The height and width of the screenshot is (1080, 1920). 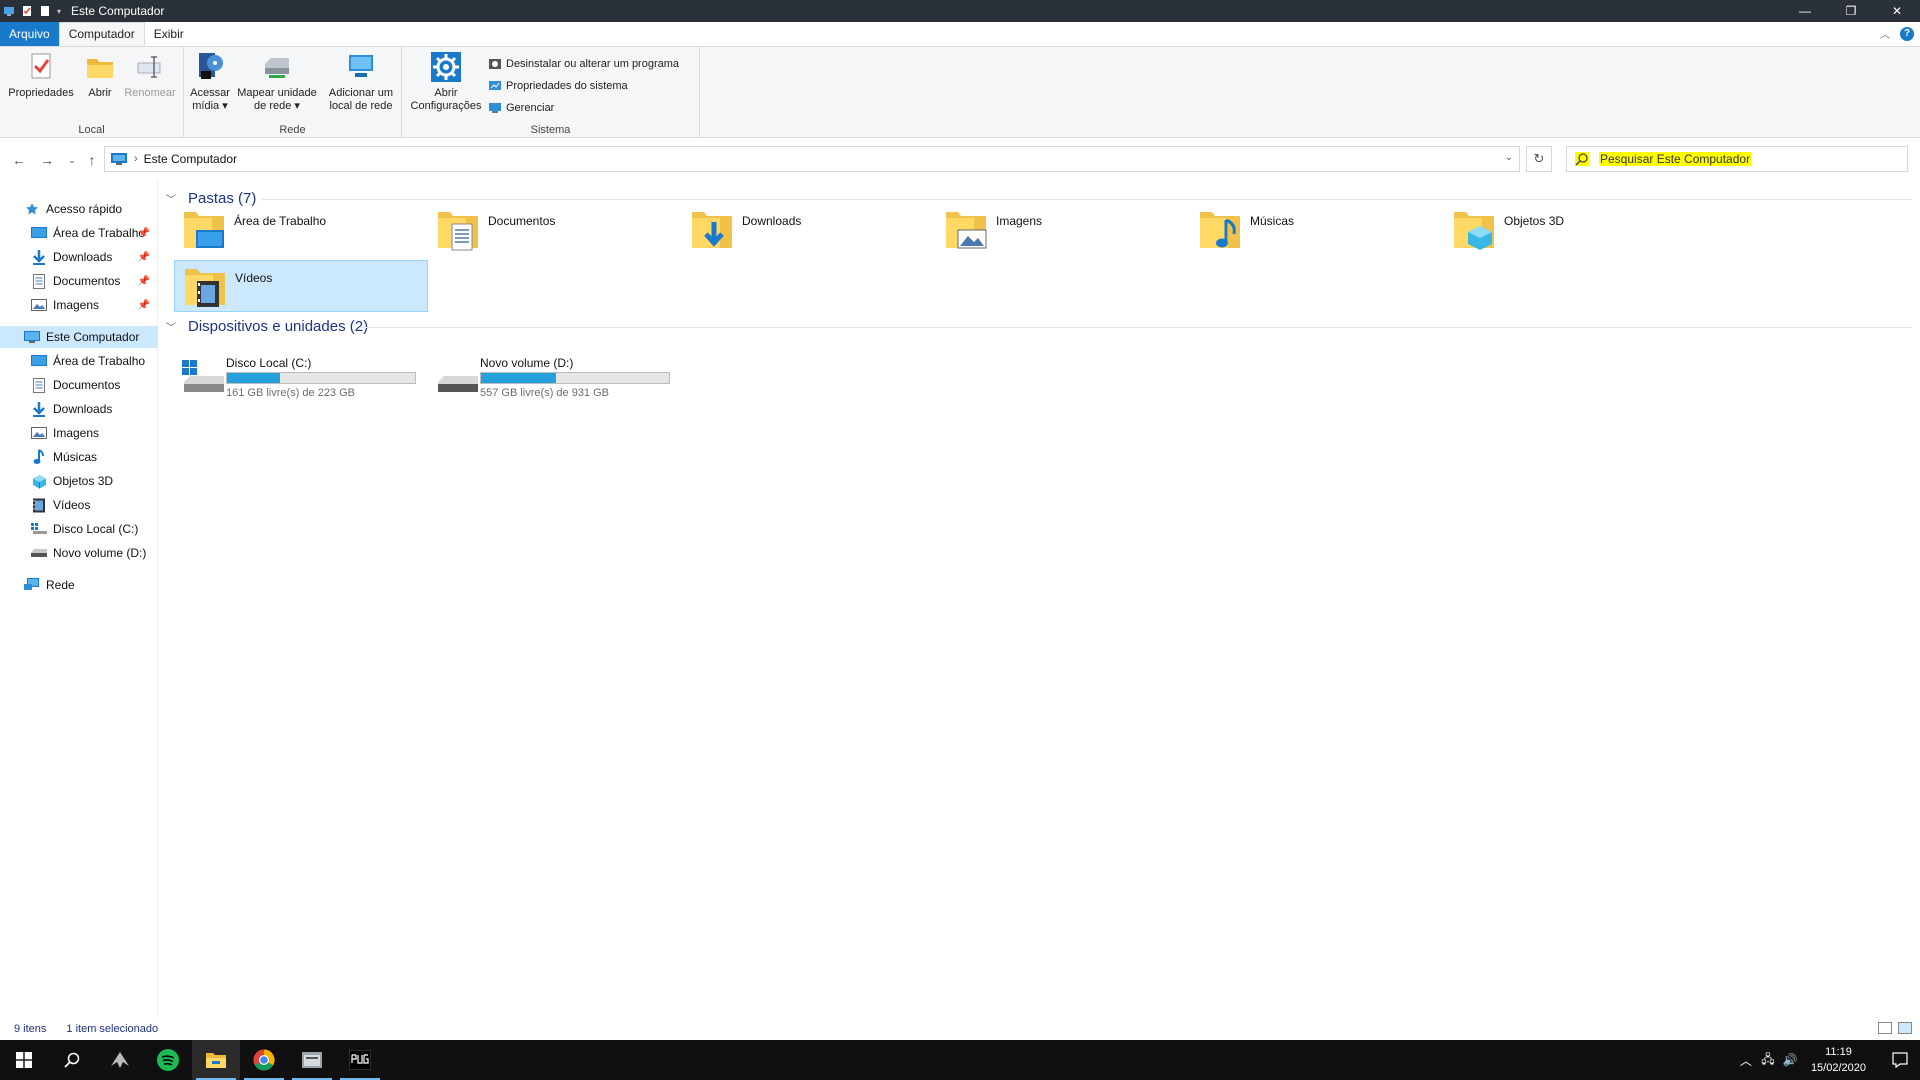 What do you see at coordinates (1885, 33) in the screenshot?
I see `collapse-ribbon-chevron-icon: ︿` at bounding box center [1885, 33].